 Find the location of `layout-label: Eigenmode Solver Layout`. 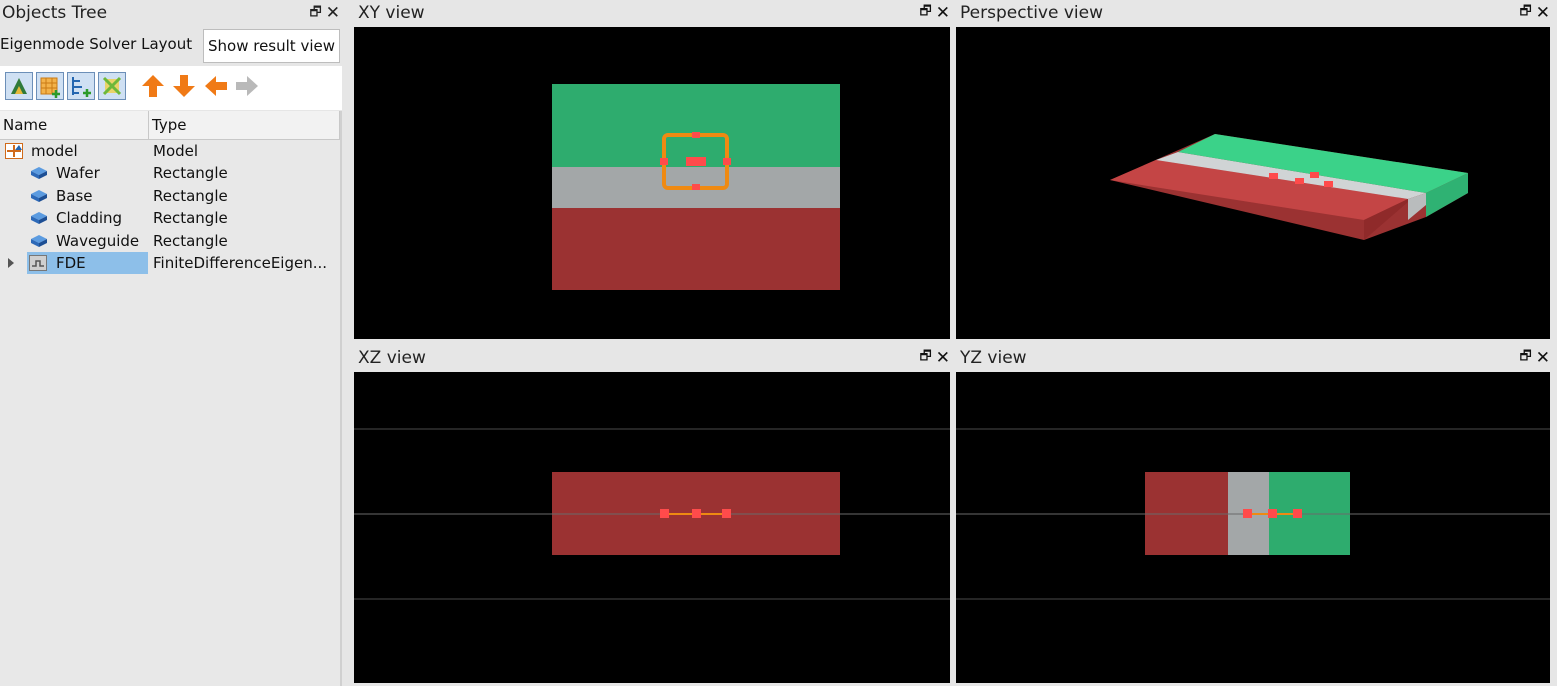

layout-label: Eigenmode Solver Layout is located at coordinates (96, 44).